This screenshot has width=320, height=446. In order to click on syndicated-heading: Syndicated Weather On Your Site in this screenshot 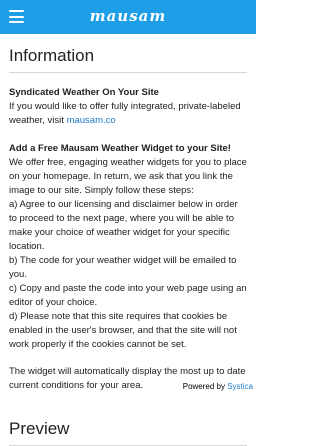, I will do `click(84, 92)`.